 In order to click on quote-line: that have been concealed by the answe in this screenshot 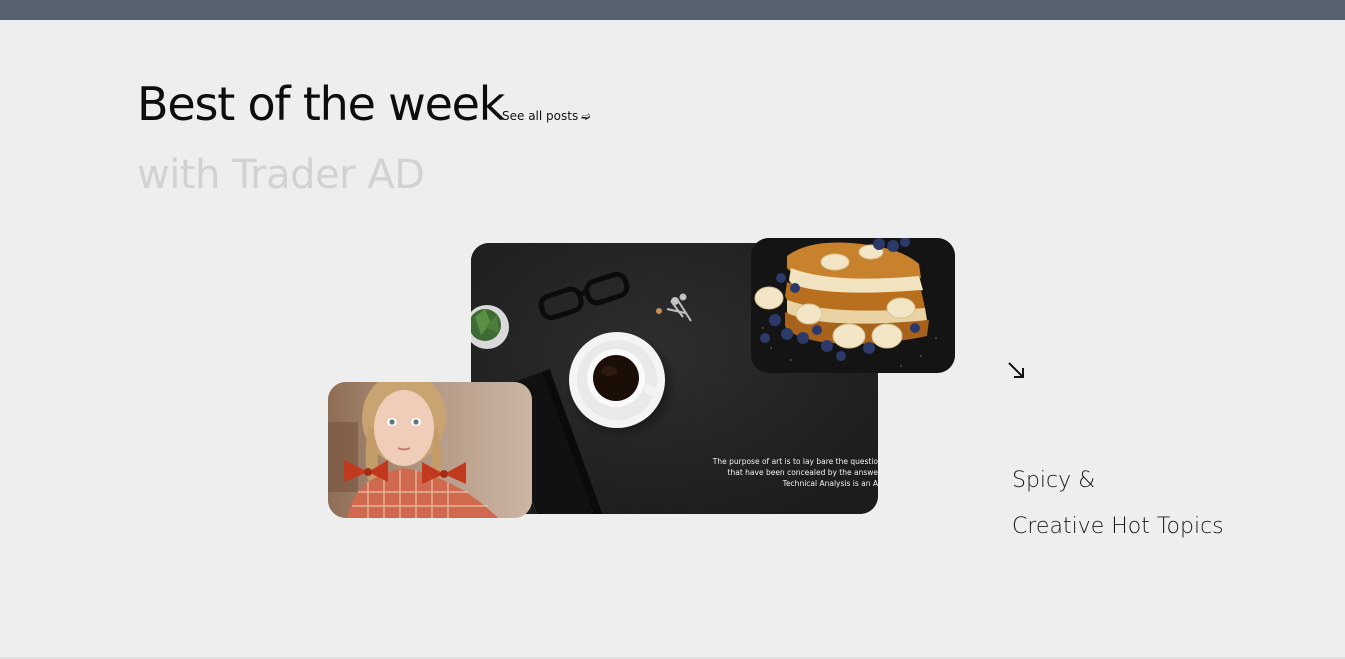, I will do `click(802, 472)`.